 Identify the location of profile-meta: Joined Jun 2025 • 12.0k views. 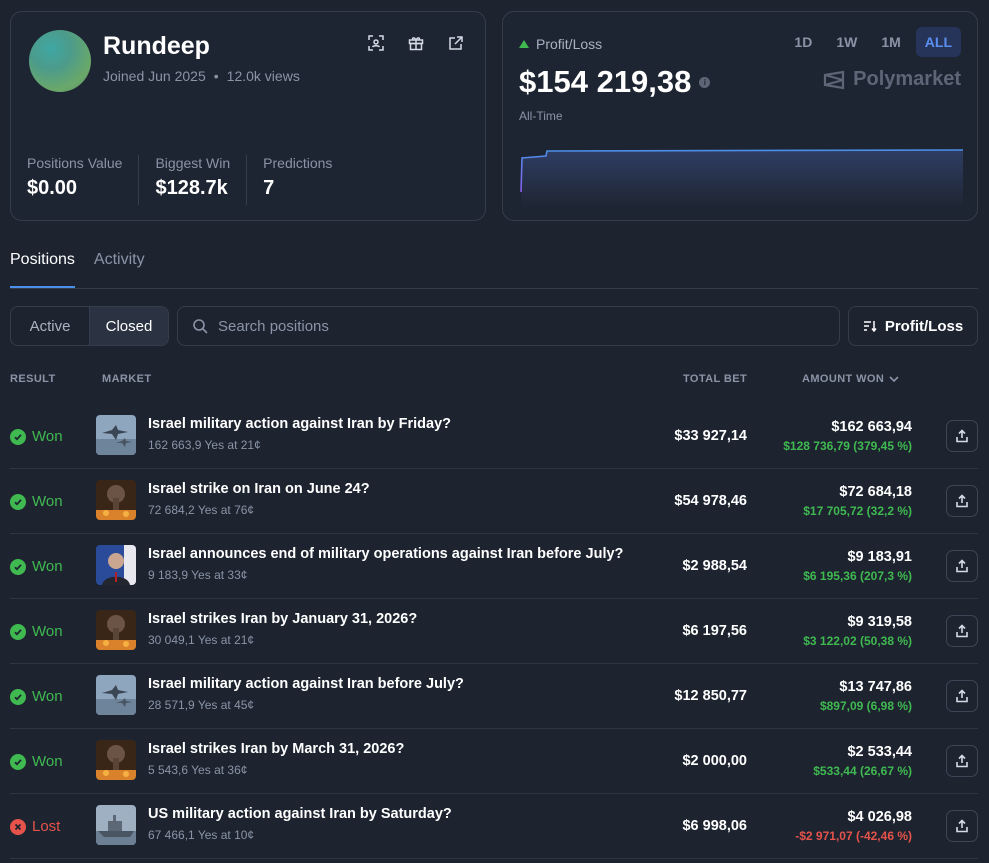
(201, 76).